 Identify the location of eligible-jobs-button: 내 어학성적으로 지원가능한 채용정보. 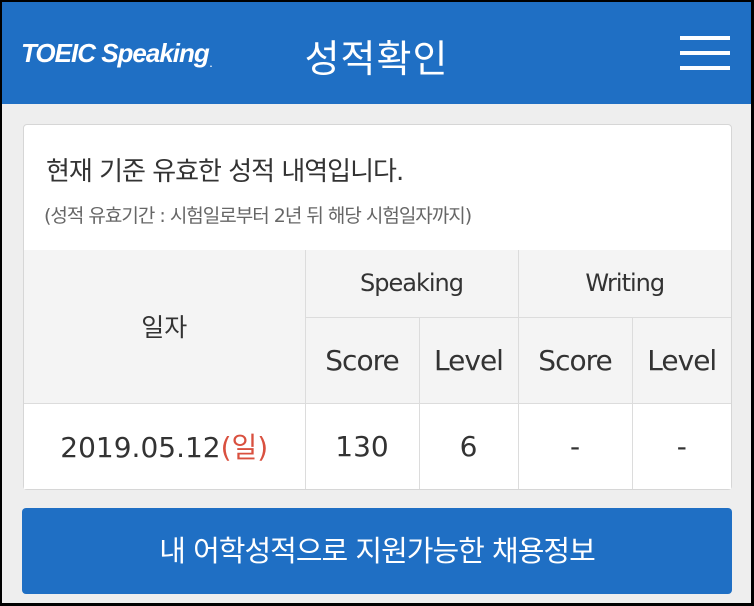
(377, 551).